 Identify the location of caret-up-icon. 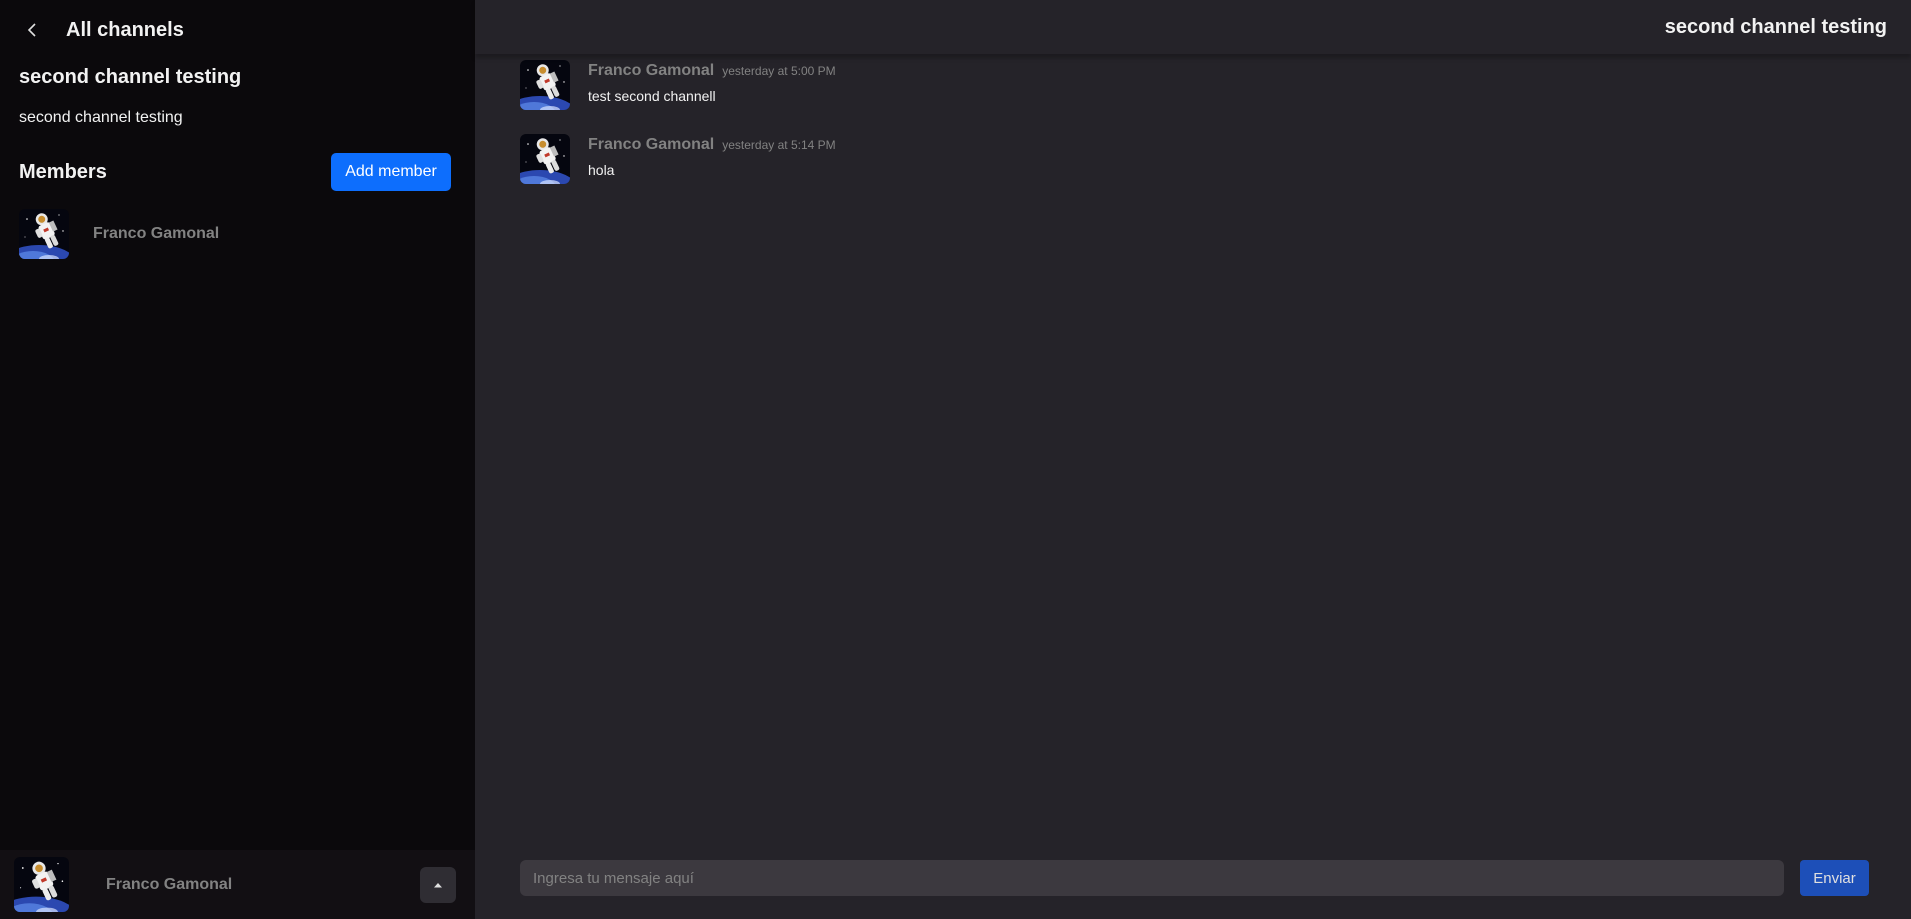
(438, 884).